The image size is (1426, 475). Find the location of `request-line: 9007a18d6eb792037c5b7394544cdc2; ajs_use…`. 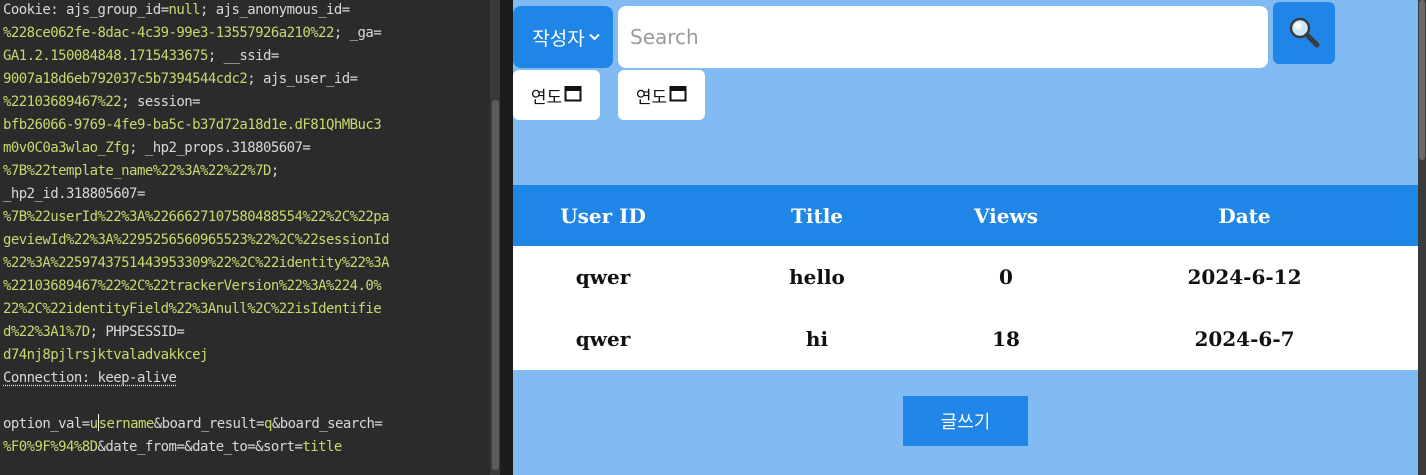

request-line: 9007a18d6eb792037c5b7394544cdc2; ajs_use… is located at coordinates (246, 79).